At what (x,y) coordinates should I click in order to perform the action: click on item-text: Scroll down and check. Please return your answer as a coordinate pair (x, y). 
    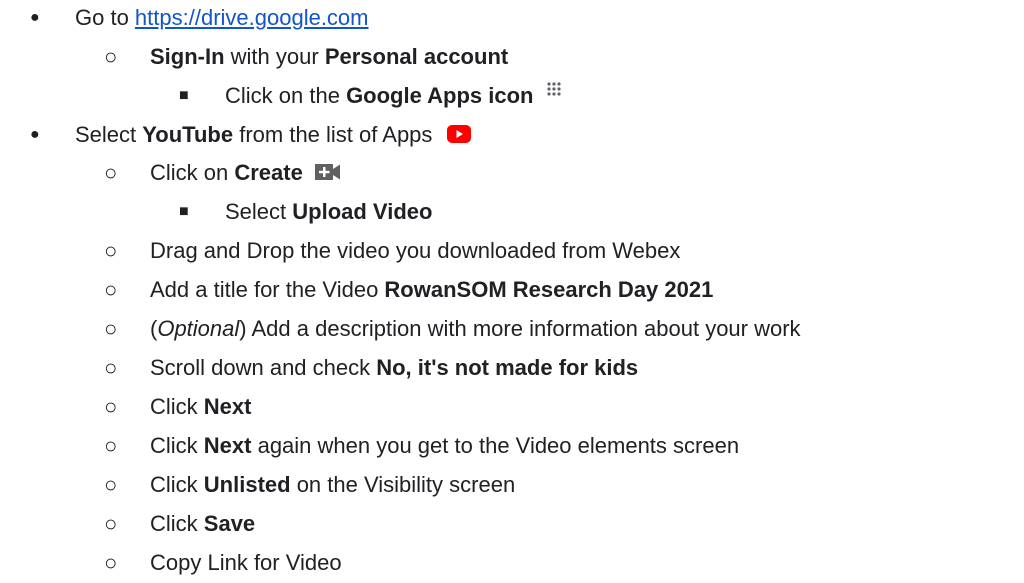
    Looking at the image, I should click on (263, 367).